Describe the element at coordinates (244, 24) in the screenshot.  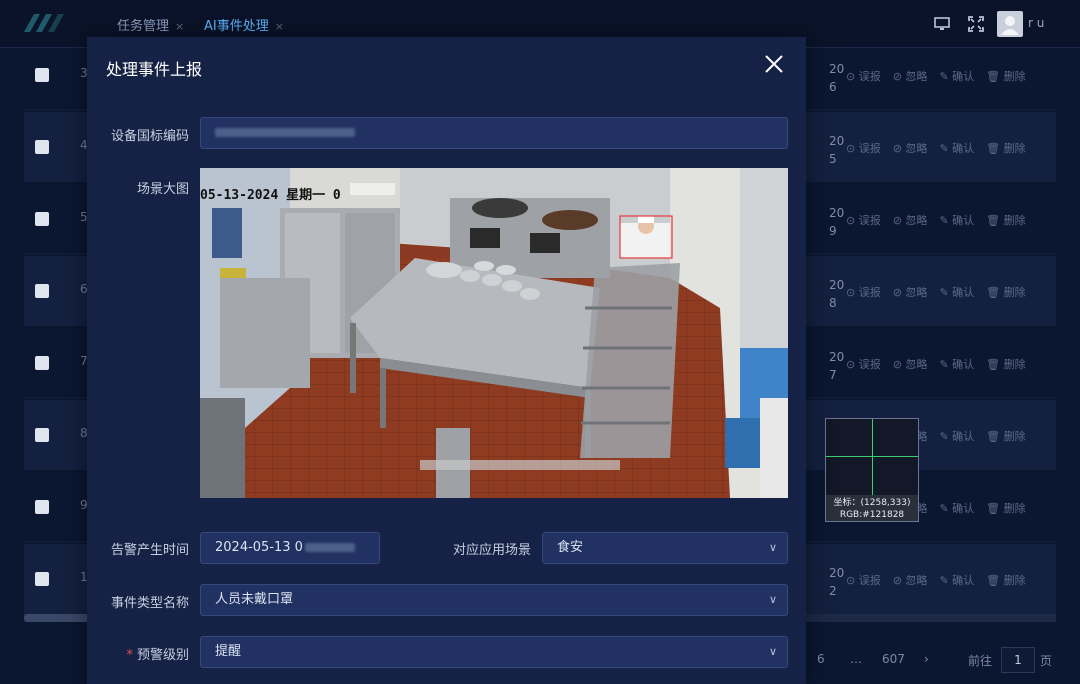
I see `tab-ai-event-processing: AI事件处理 ×` at that location.